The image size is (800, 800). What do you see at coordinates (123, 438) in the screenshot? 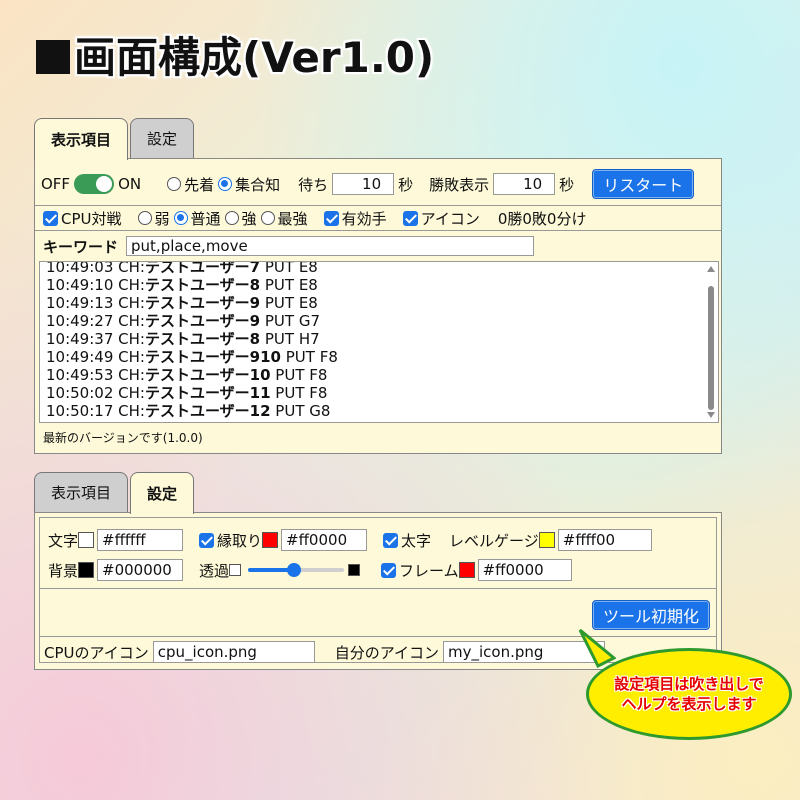
I see `version-status: 最新のバージョンです(1.0.0)` at bounding box center [123, 438].